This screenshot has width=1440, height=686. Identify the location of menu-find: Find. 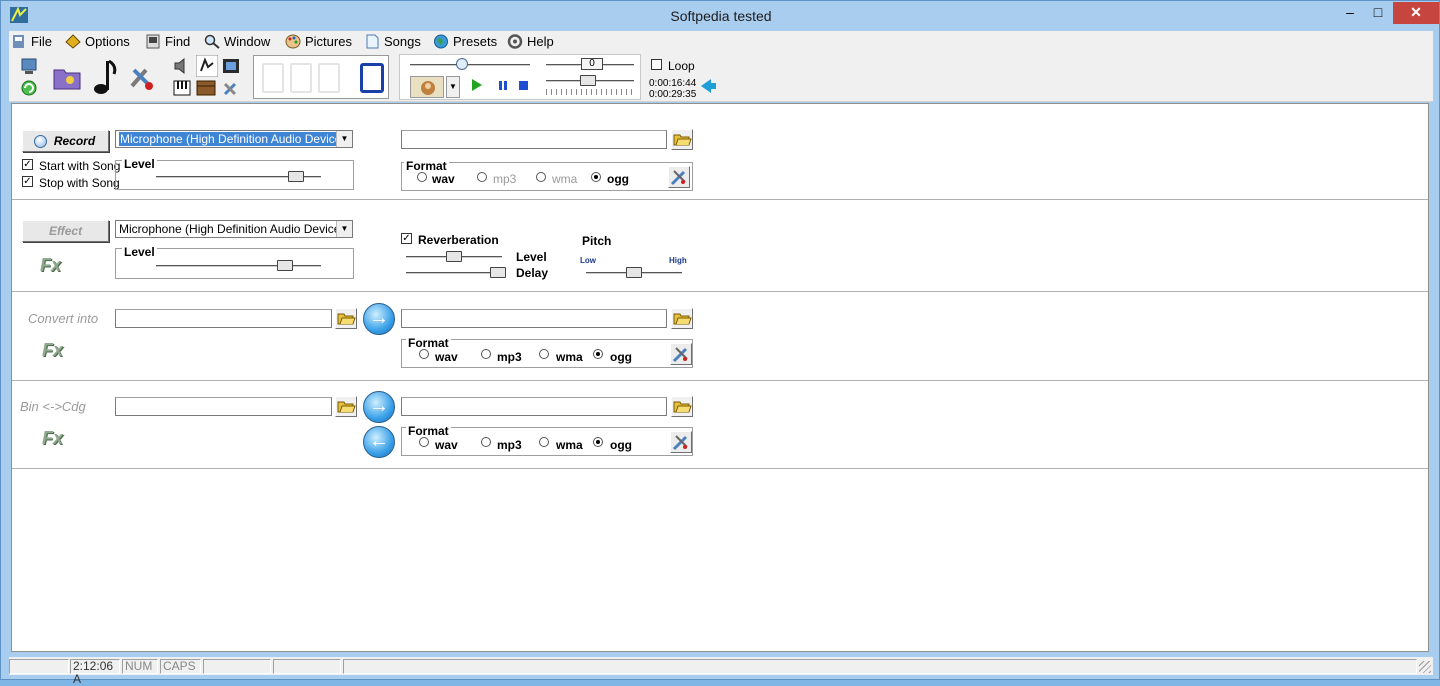
(166, 41).